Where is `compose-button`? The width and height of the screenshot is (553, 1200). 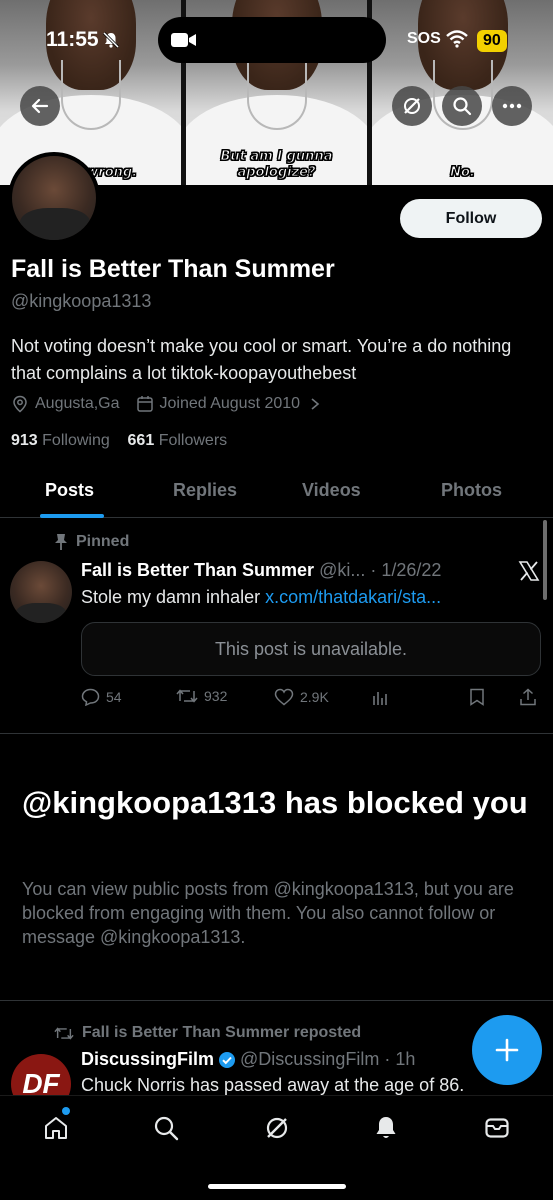 compose-button is located at coordinates (507, 1050).